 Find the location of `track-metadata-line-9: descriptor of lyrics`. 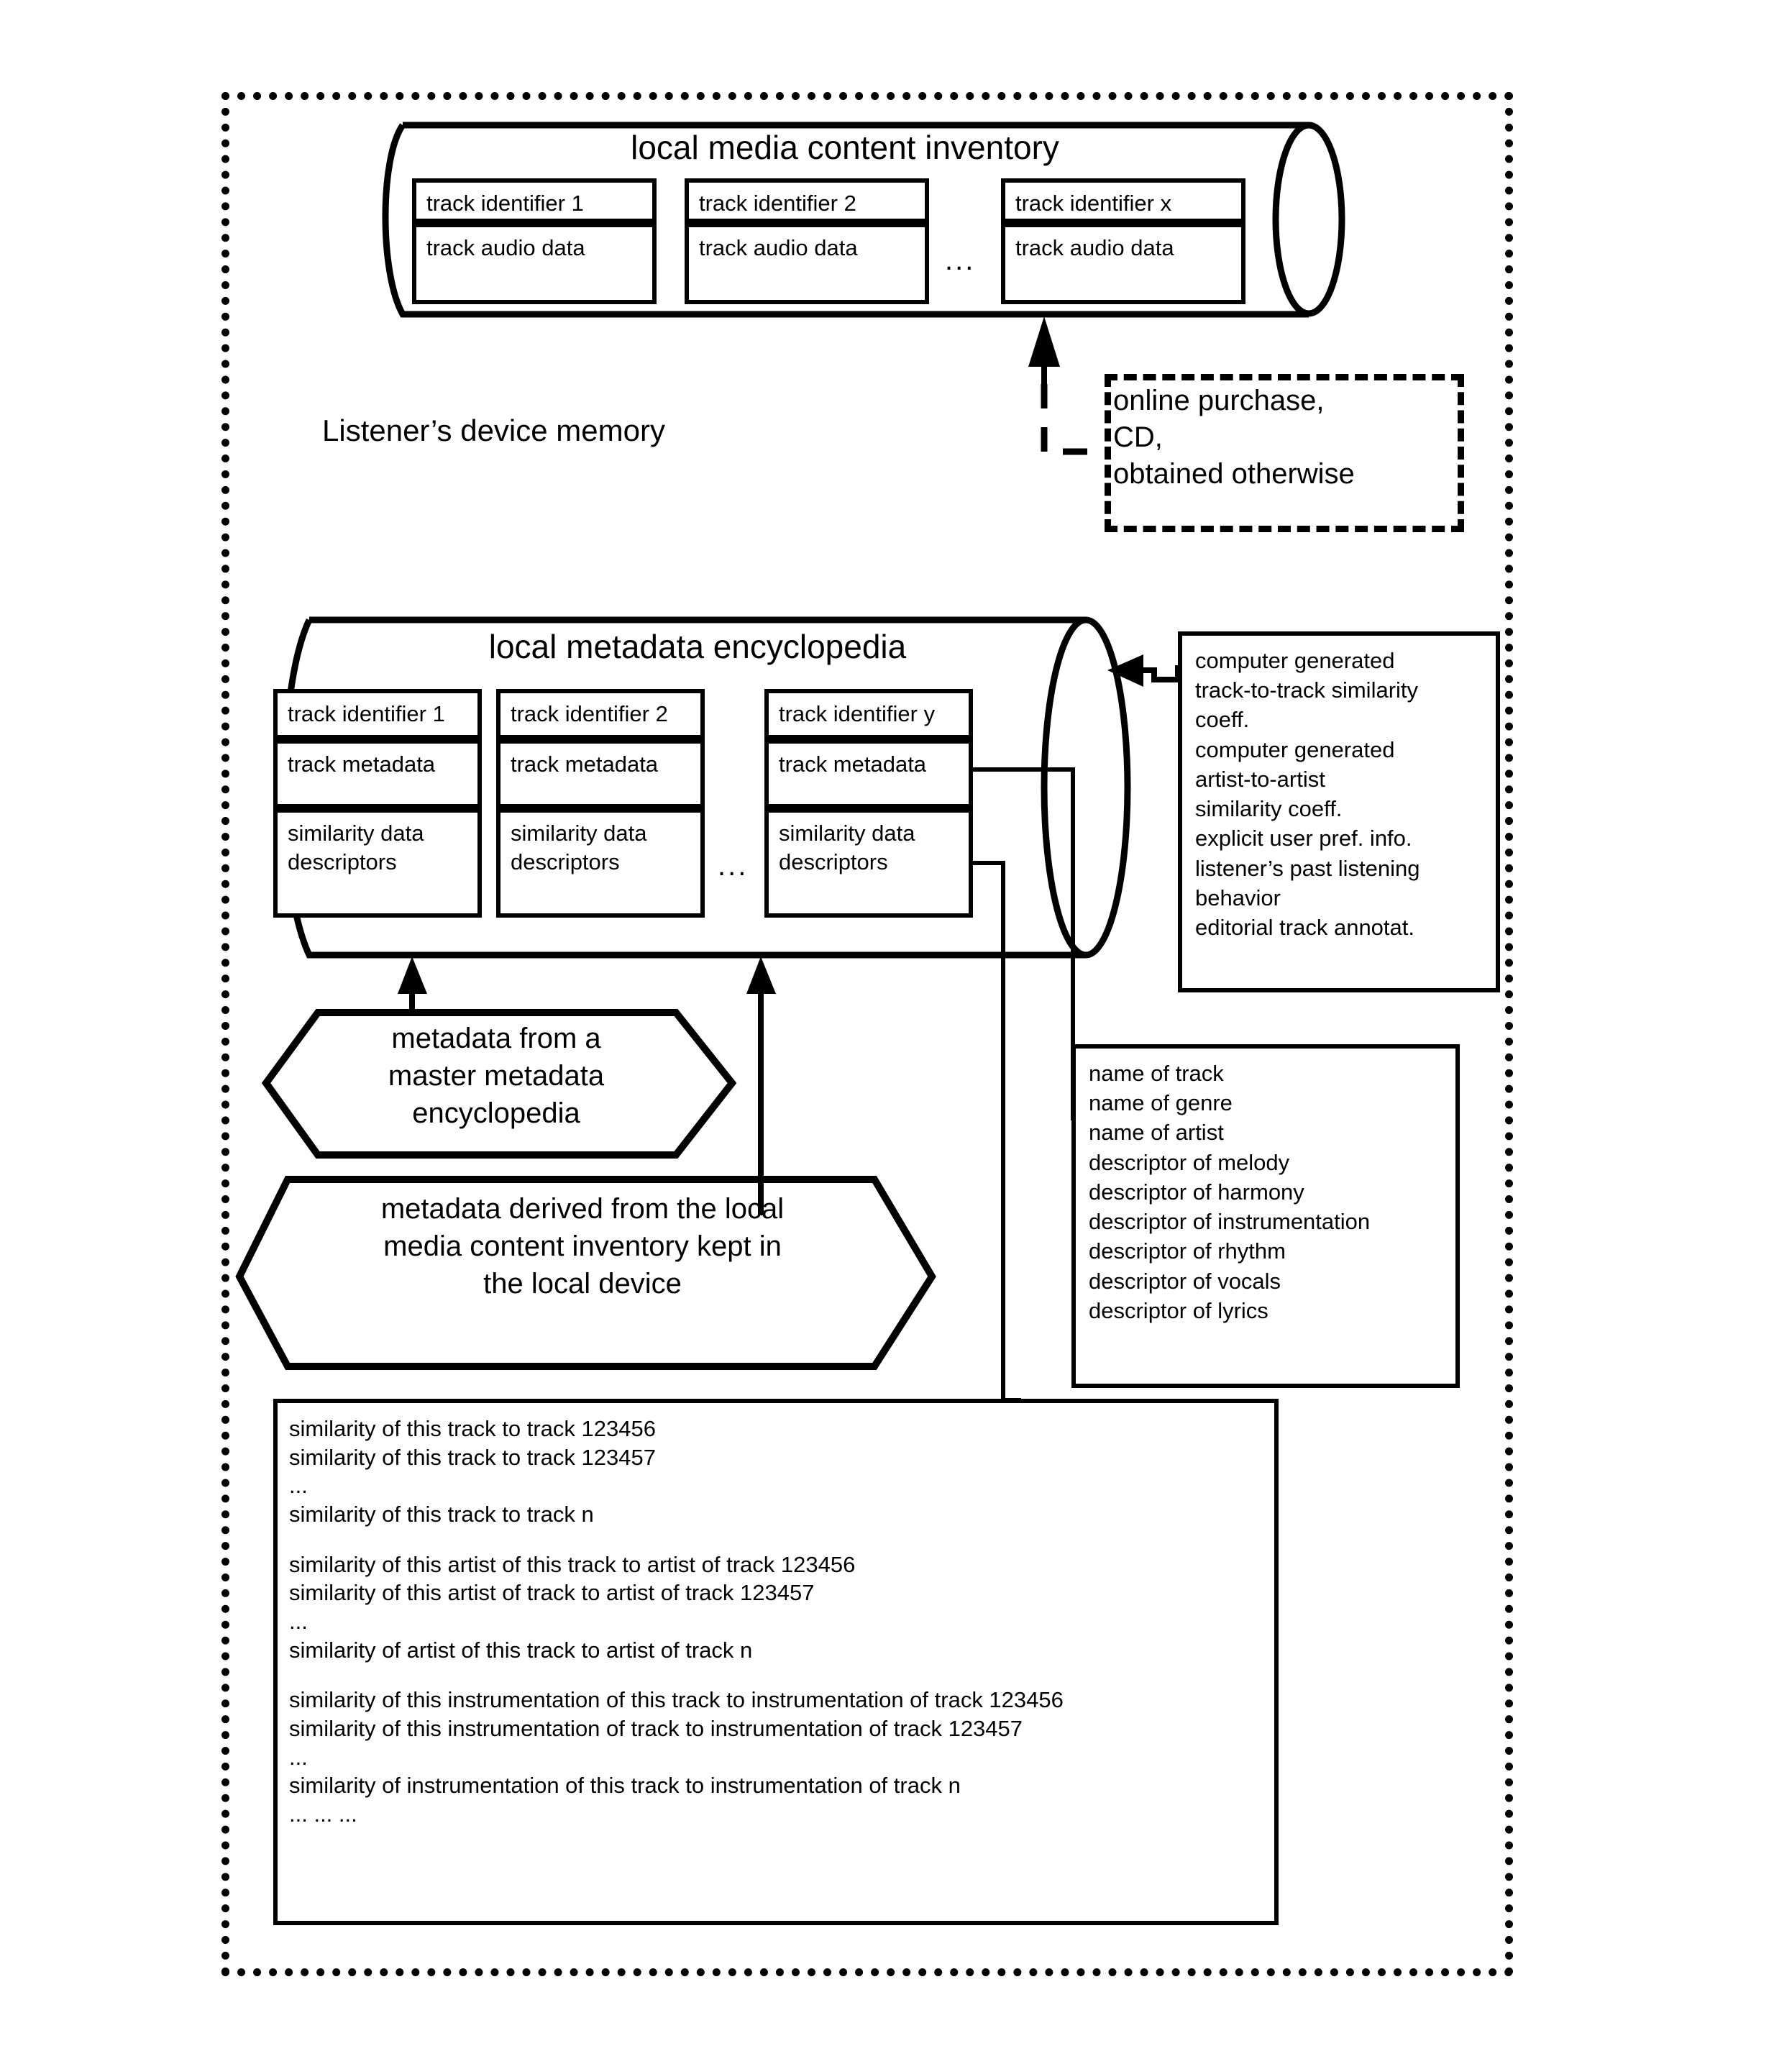

track-metadata-line-9: descriptor of lyrics is located at coordinates (1178, 1310).